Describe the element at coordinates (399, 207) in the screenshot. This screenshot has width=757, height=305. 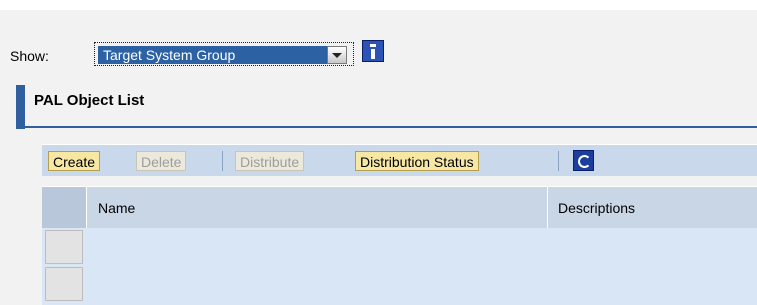
I see `table-header: Name Descriptions` at that location.